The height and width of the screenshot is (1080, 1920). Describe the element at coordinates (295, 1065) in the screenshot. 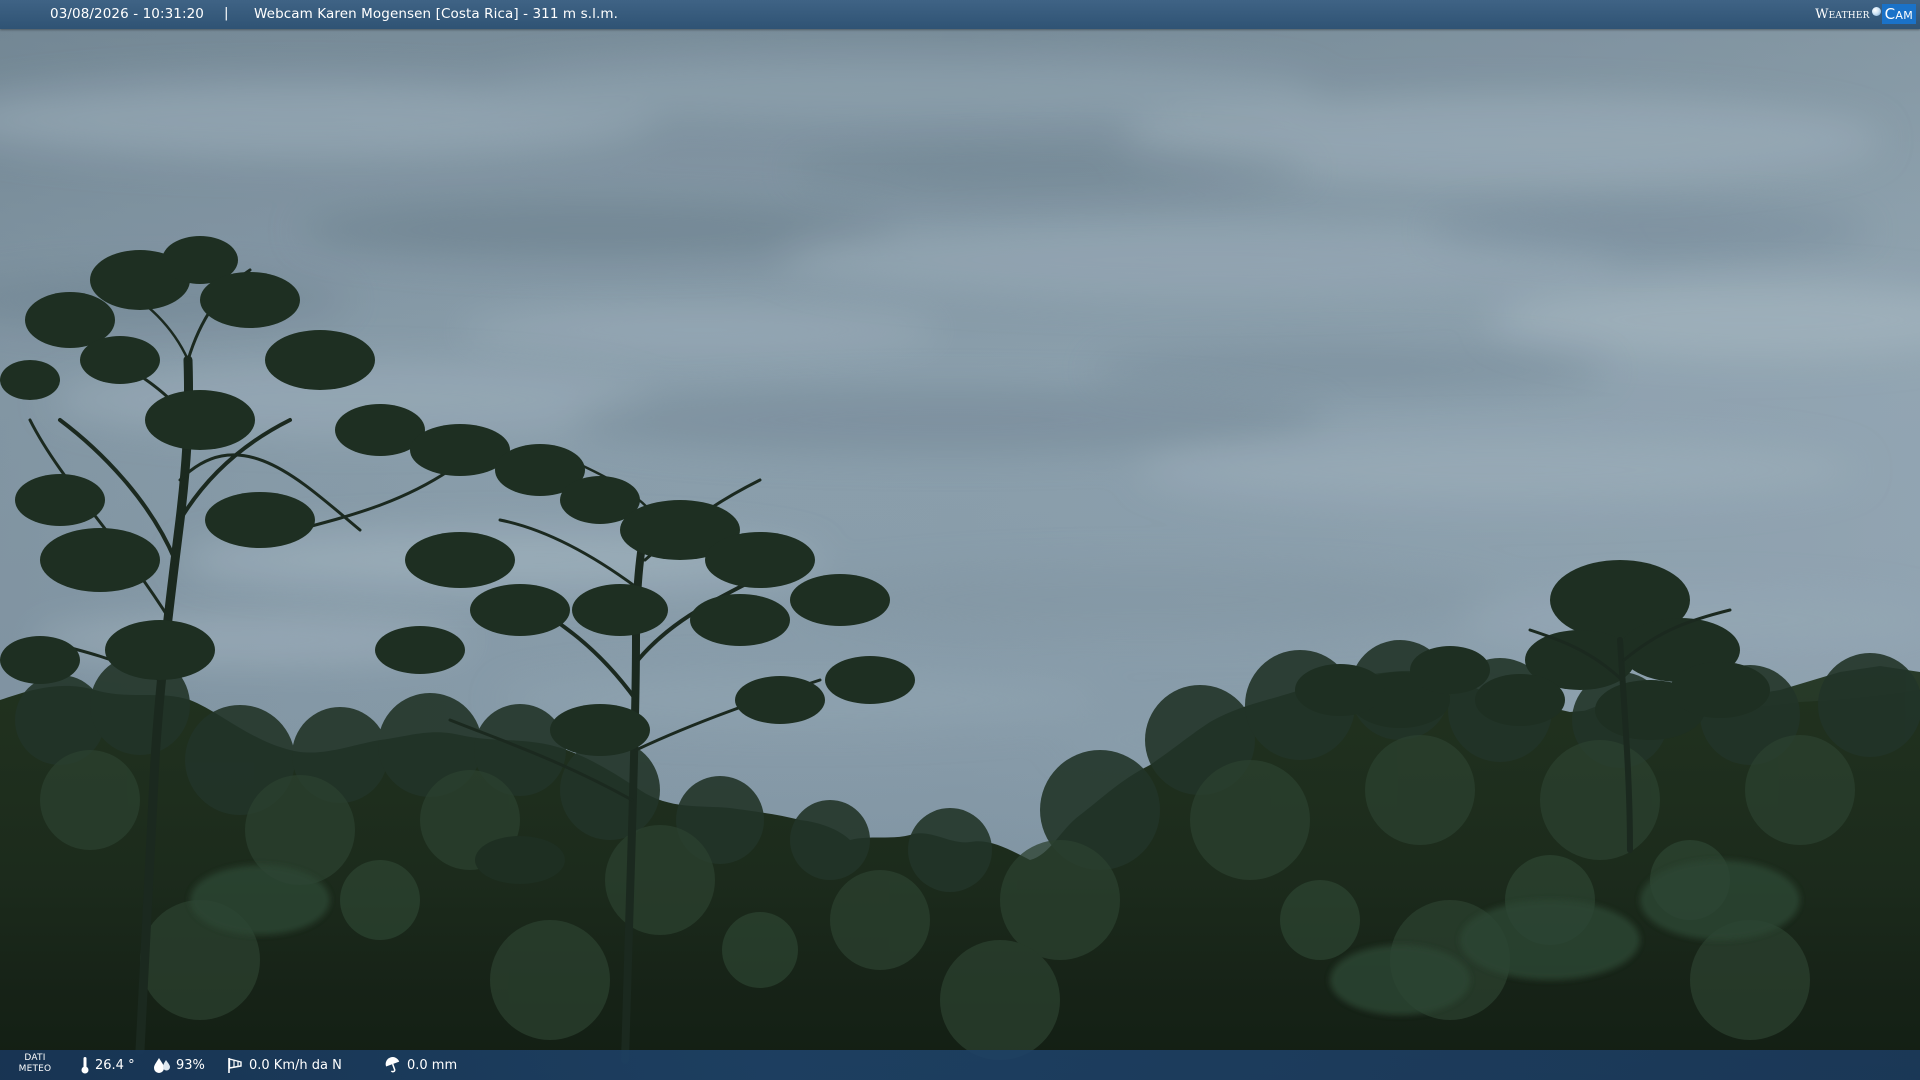

I see `wind-value: 0.0 Km/h da N` at that location.